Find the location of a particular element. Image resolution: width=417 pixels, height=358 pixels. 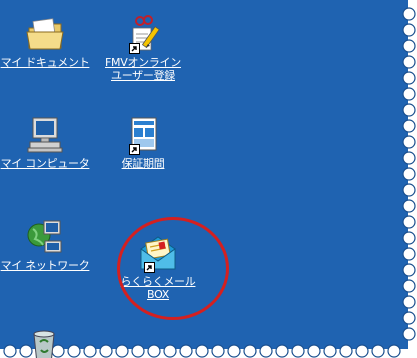

recycle-bin-icon is located at coordinates (44, 342).